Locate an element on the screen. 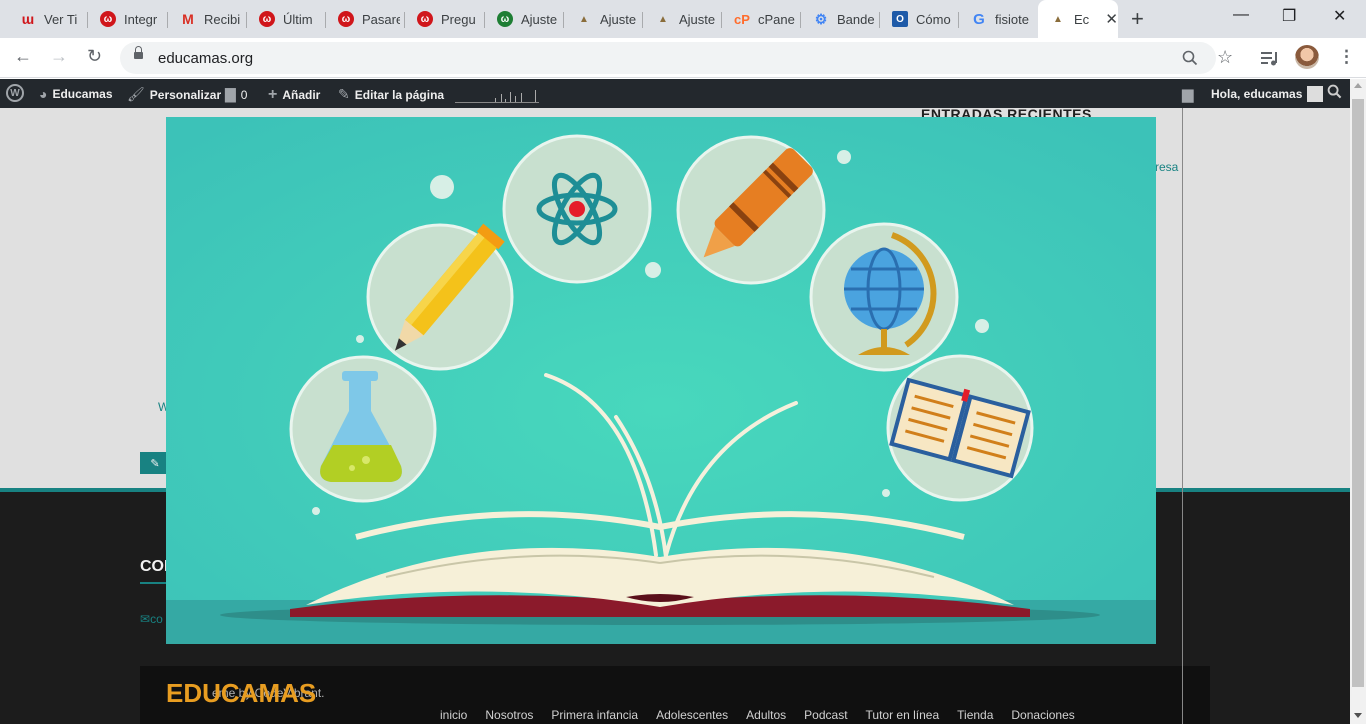 This screenshot has height=724, width=1366. more-menu-icon: ⋮ is located at coordinates (1346, 57).